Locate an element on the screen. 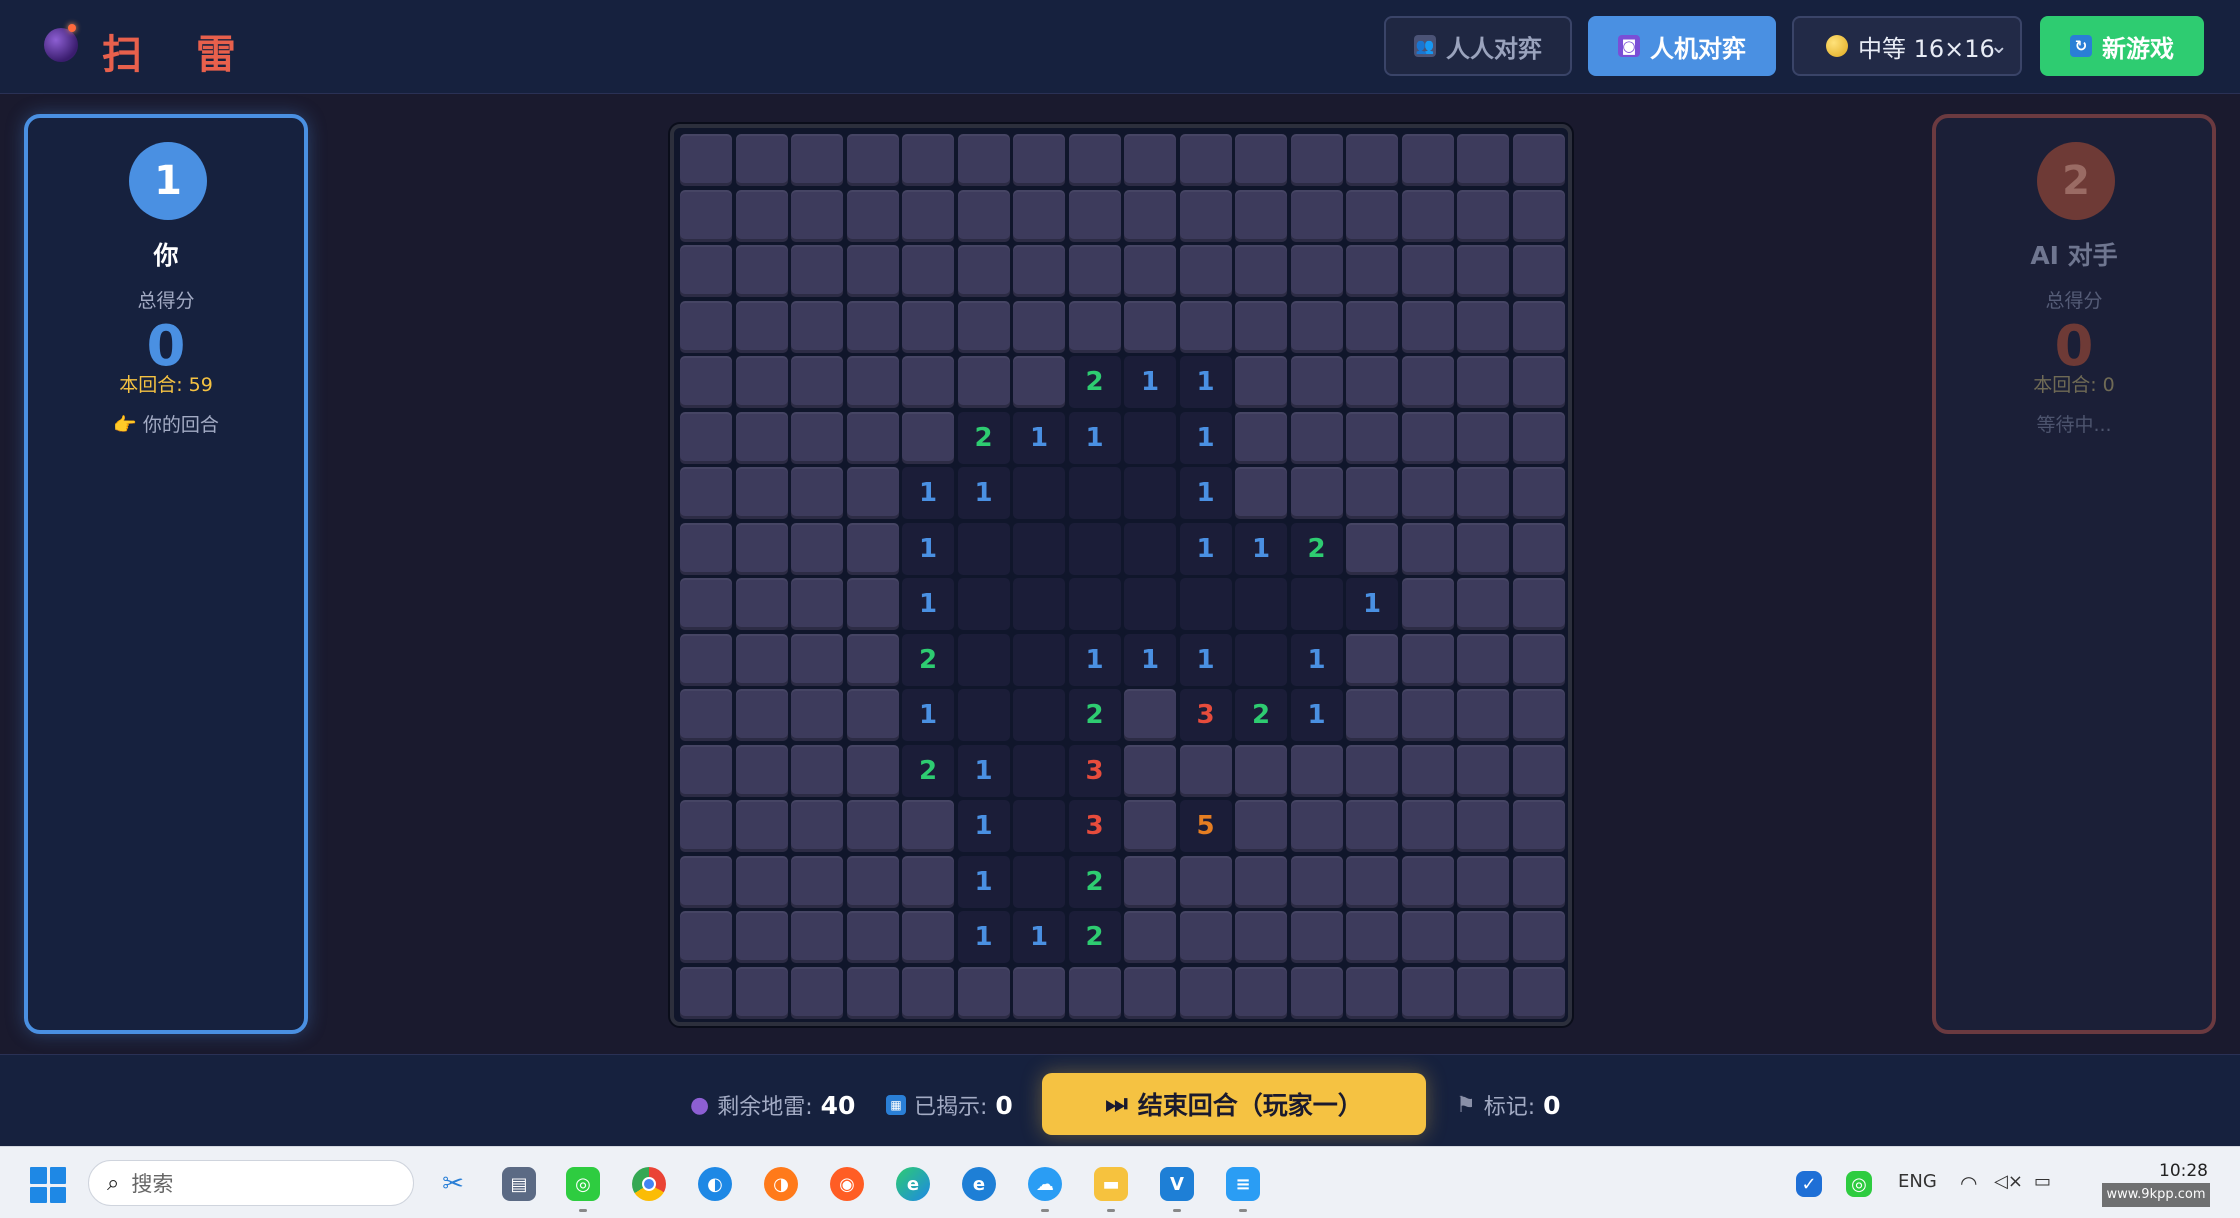 Image resolution: width=2240 pixels, height=1218 pixels. browser-icon: ◐ is located at coordinates (715, 1184).